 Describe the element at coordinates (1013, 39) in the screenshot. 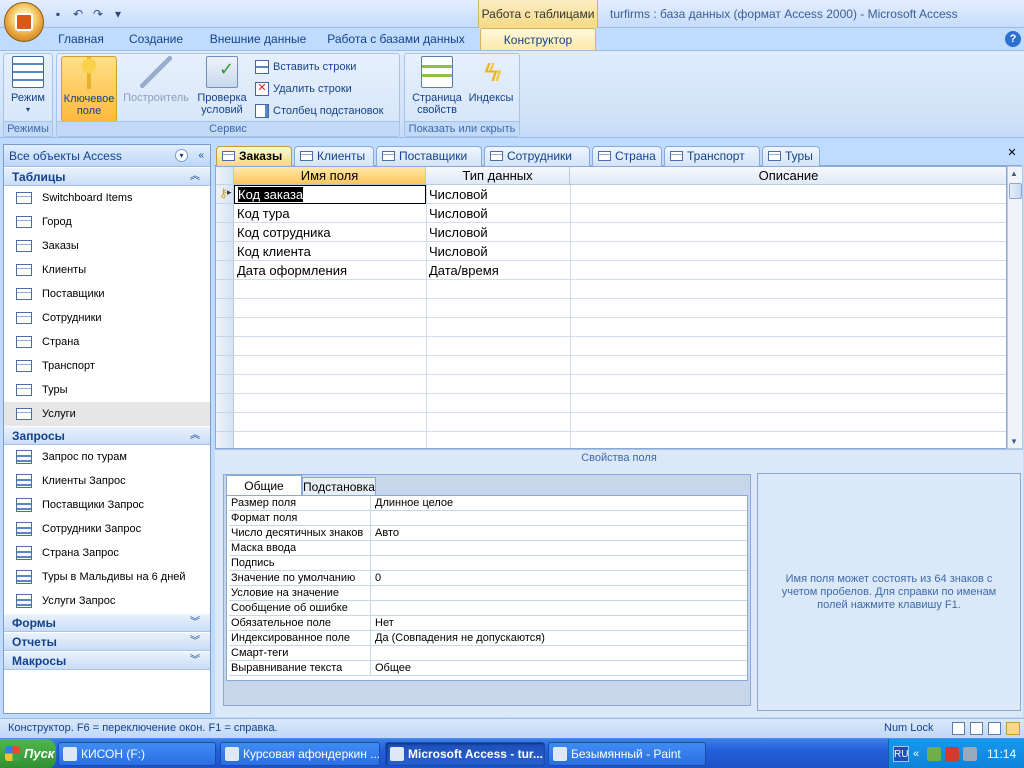

I see `help-icon: ?` at that location.